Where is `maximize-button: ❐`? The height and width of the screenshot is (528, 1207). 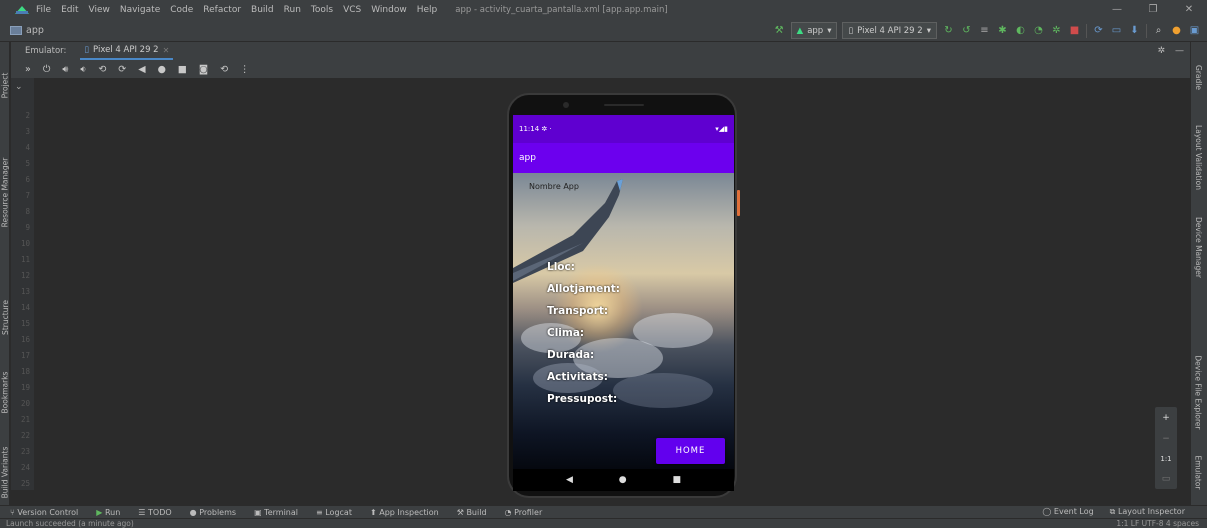 maximize-button: ❐ is located at coordinates (1153, 9).